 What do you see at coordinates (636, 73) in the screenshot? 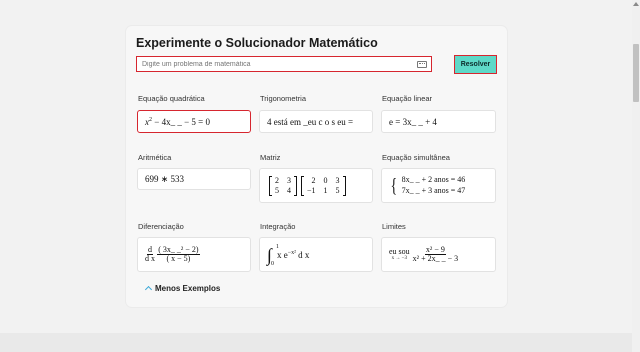
I see `scroll-thumb` at bounding box center [636, 73].